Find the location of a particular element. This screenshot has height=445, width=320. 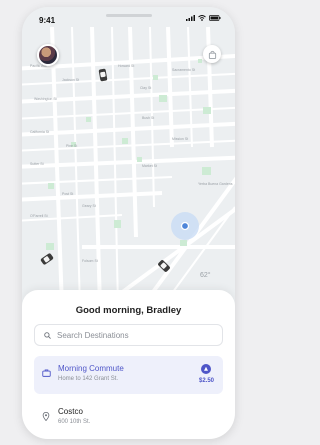

destination-price: $2.50 is located at coordinates (206, 381).